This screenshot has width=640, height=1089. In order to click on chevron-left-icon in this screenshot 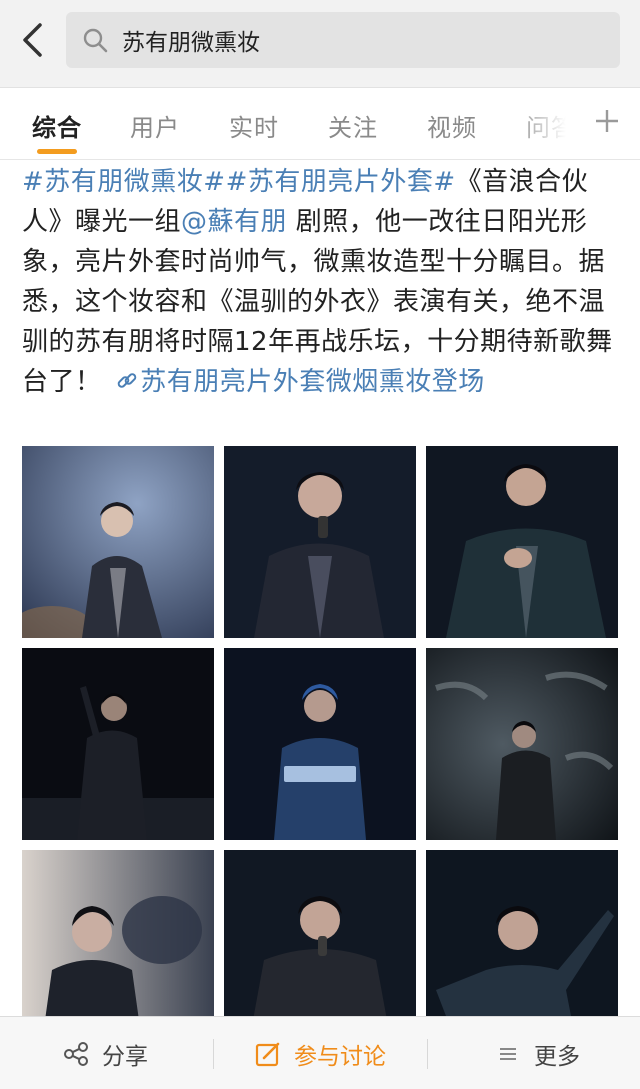, I will do `click(32, 40)`.